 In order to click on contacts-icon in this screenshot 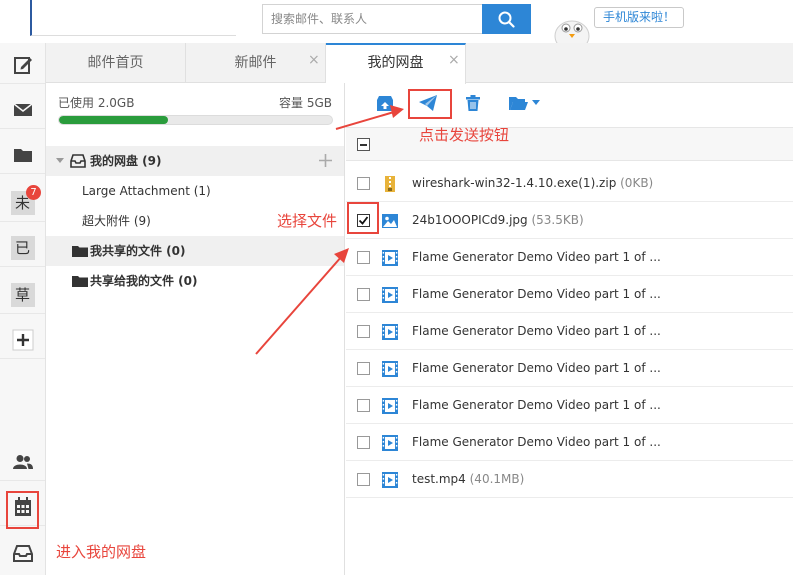, I will do `click(22, 462)`.